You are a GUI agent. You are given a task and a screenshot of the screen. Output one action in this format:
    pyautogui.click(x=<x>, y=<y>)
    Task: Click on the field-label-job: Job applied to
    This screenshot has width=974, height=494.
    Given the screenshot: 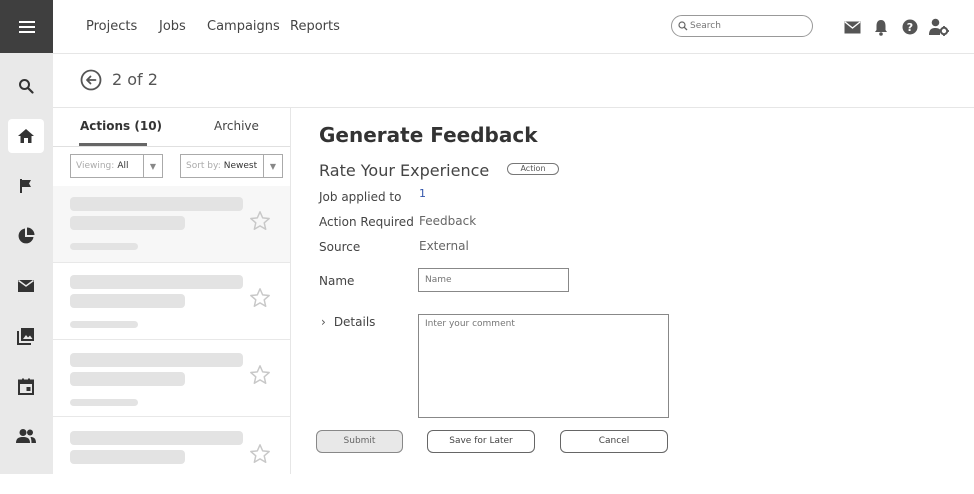 What is the action you would take?
    pyautogui.click(x=360, y=197)
    